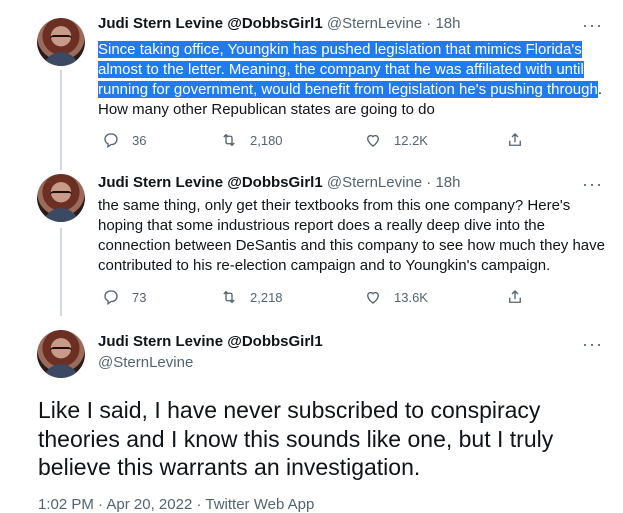 This screenshot has width=623, height=513. I want to click on retweet-button: 2,180, so click(251, 140).